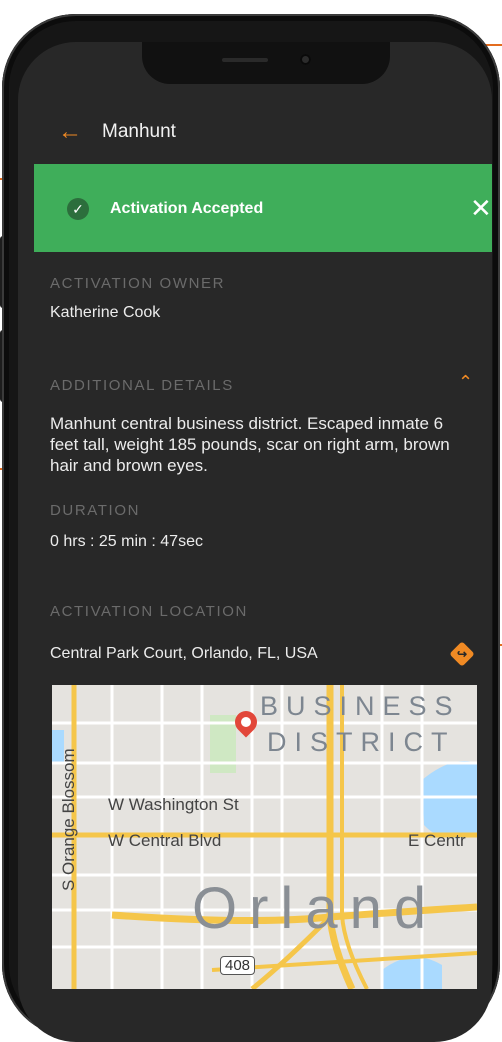 Image resolution: width=502 pixels, height=1042 pixels. Describe the element at coordinates (245, 60) in the screenshot. I see `speaker` at that location.